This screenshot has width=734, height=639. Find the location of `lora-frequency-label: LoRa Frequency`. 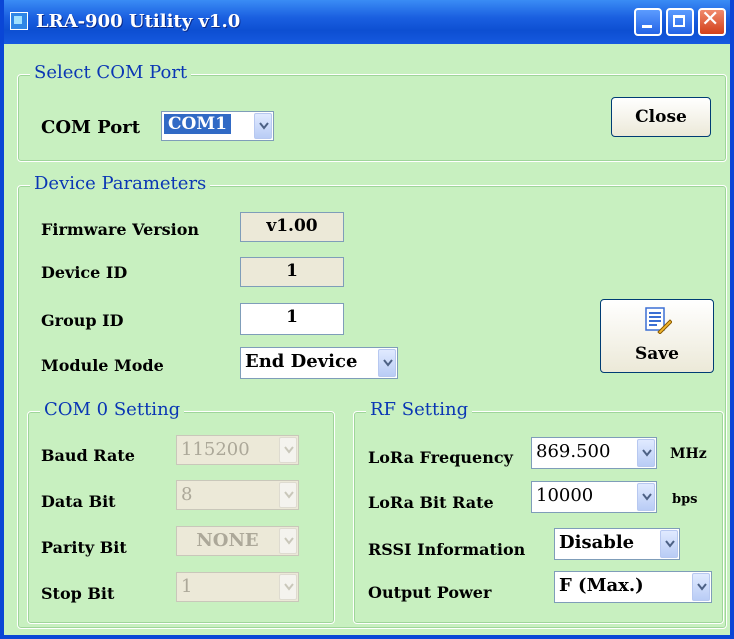

lora-frequency-label: LoRa Frequency is located at coordinates (440, 457).